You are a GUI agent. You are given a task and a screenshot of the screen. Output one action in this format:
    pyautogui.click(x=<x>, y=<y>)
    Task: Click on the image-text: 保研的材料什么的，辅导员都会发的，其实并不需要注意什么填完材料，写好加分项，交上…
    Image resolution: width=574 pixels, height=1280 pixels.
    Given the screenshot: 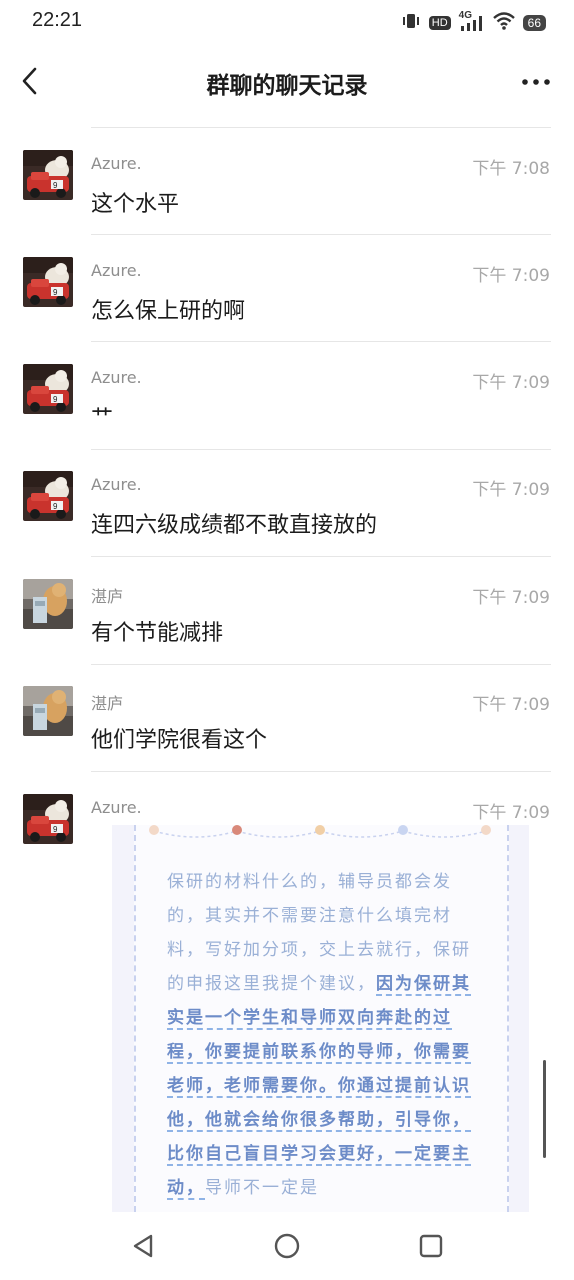 What is the action you would take?
    pyautogui.click(x=322, y=1035)
    